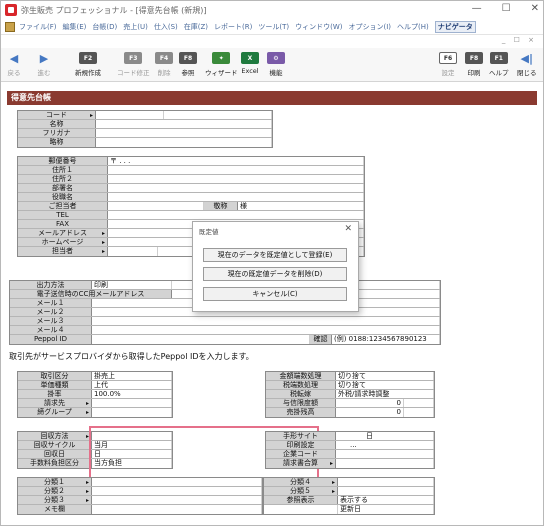  What do you see at coordinates (104, 27) in the screenshot?
I see `menu-ledger: 台帳(D)` at bounding box center [104, 27].